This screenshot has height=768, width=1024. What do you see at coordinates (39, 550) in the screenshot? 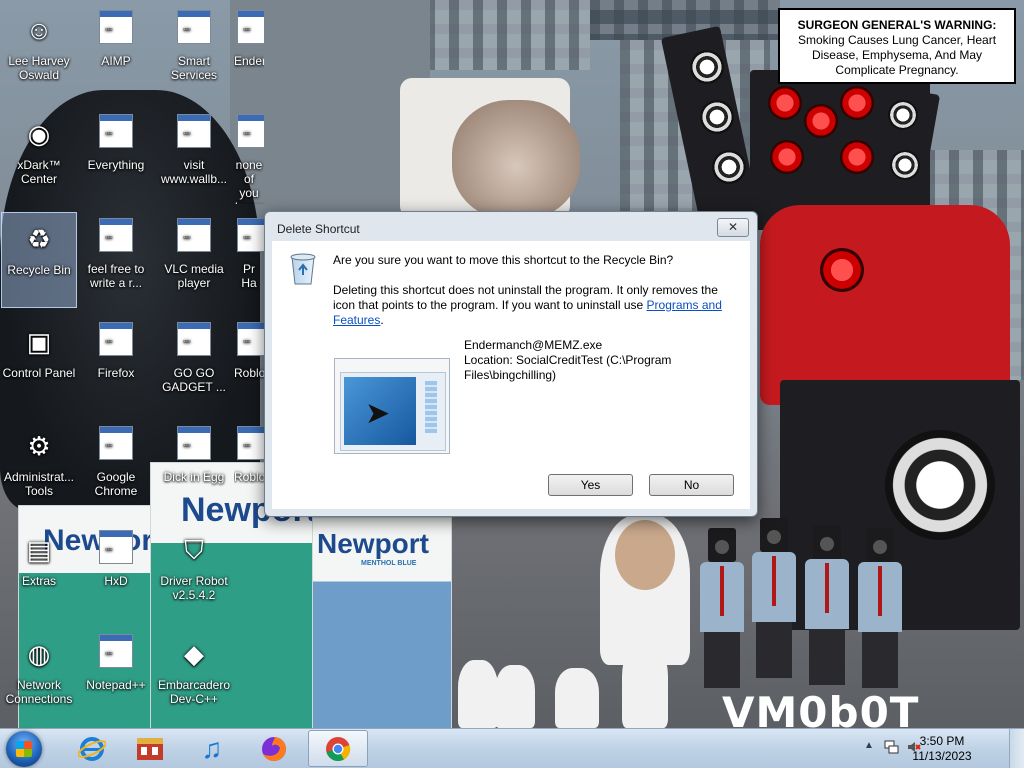
I see `folder-icon: ▤` at bounding box center [39, 550].